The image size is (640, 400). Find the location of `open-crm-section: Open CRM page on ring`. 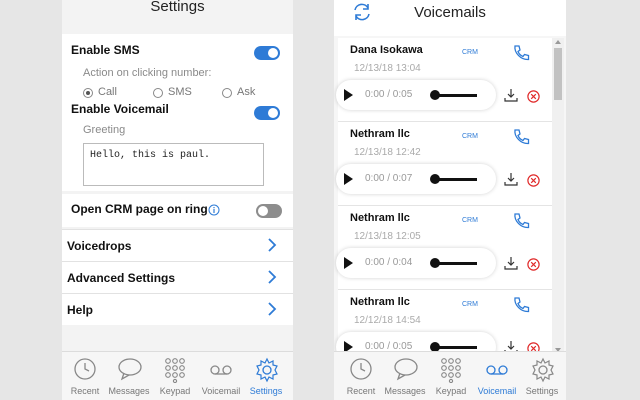

open-crm-section: Open CRM page on ring is located at coordinates (177, 210).